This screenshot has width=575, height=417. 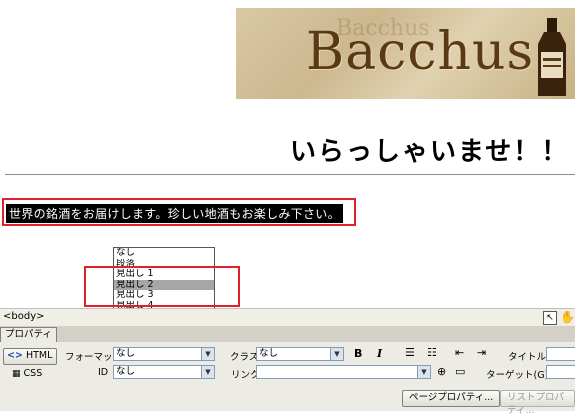 I want to click on target-select, so click(x=560, y=372).